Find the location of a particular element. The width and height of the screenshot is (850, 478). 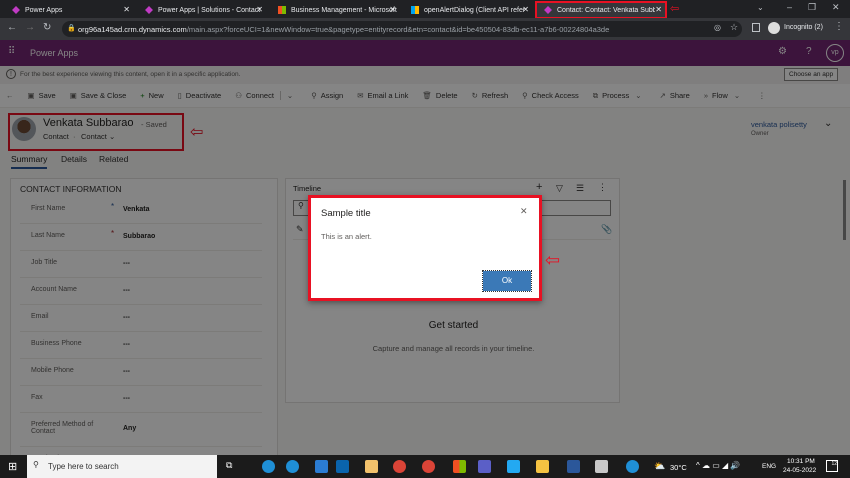

notifications-icon: 12 is located at coordinates (832, 466).